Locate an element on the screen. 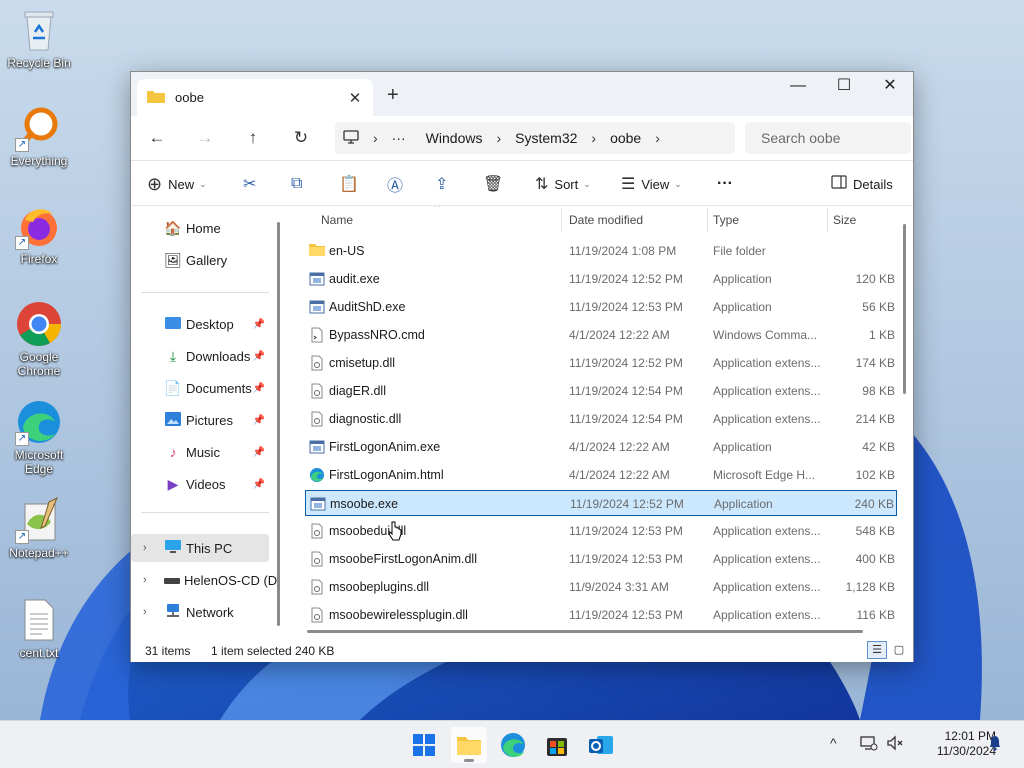  nav-item-drive: › HelenOS-CD (D: is located at coordinates (206, 580).